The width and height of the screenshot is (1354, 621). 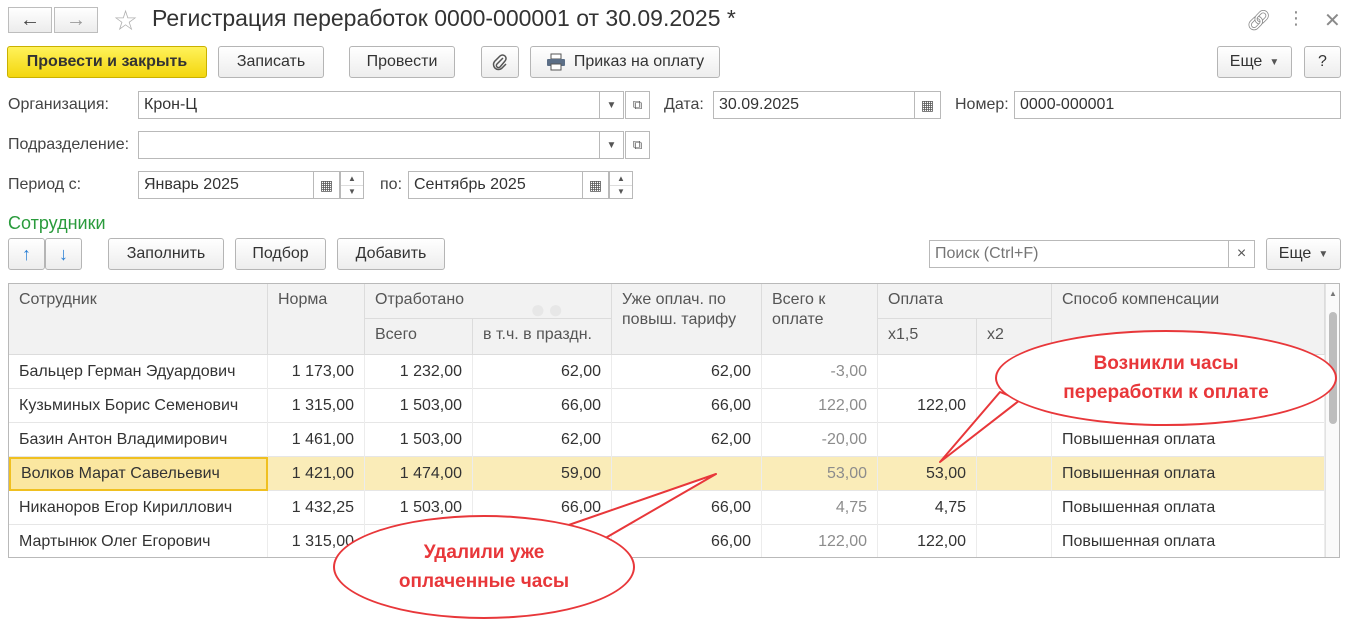 What do you see at coordinates (1166, 378) in the screenshot?
I see `overtime-callout: Возникли часы переработки к оплате` at bounding box center [1166, 378].